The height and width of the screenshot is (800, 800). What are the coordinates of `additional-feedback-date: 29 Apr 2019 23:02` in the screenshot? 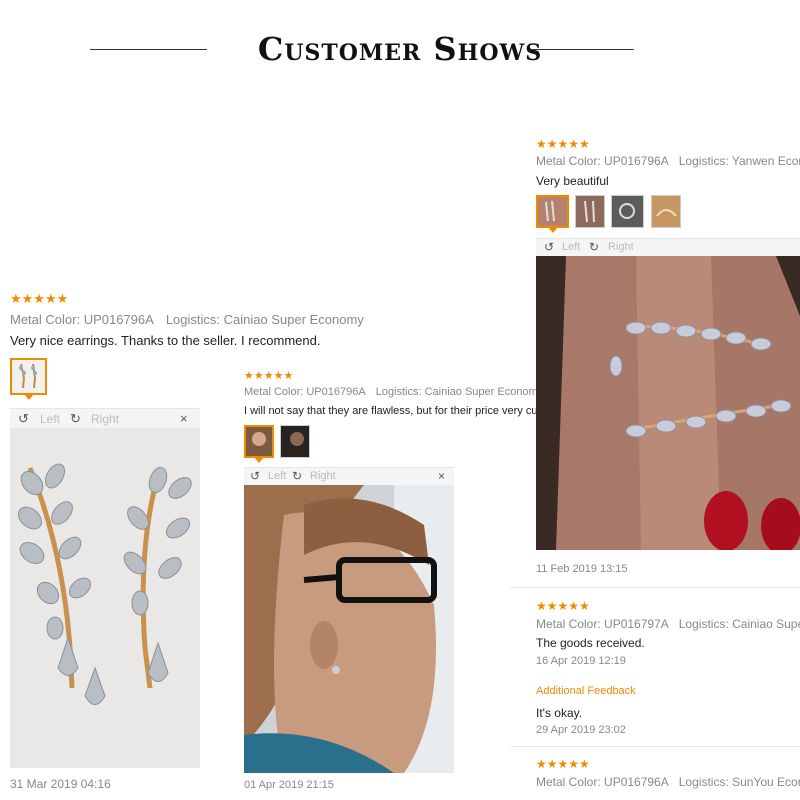 It's located at (581, 730).